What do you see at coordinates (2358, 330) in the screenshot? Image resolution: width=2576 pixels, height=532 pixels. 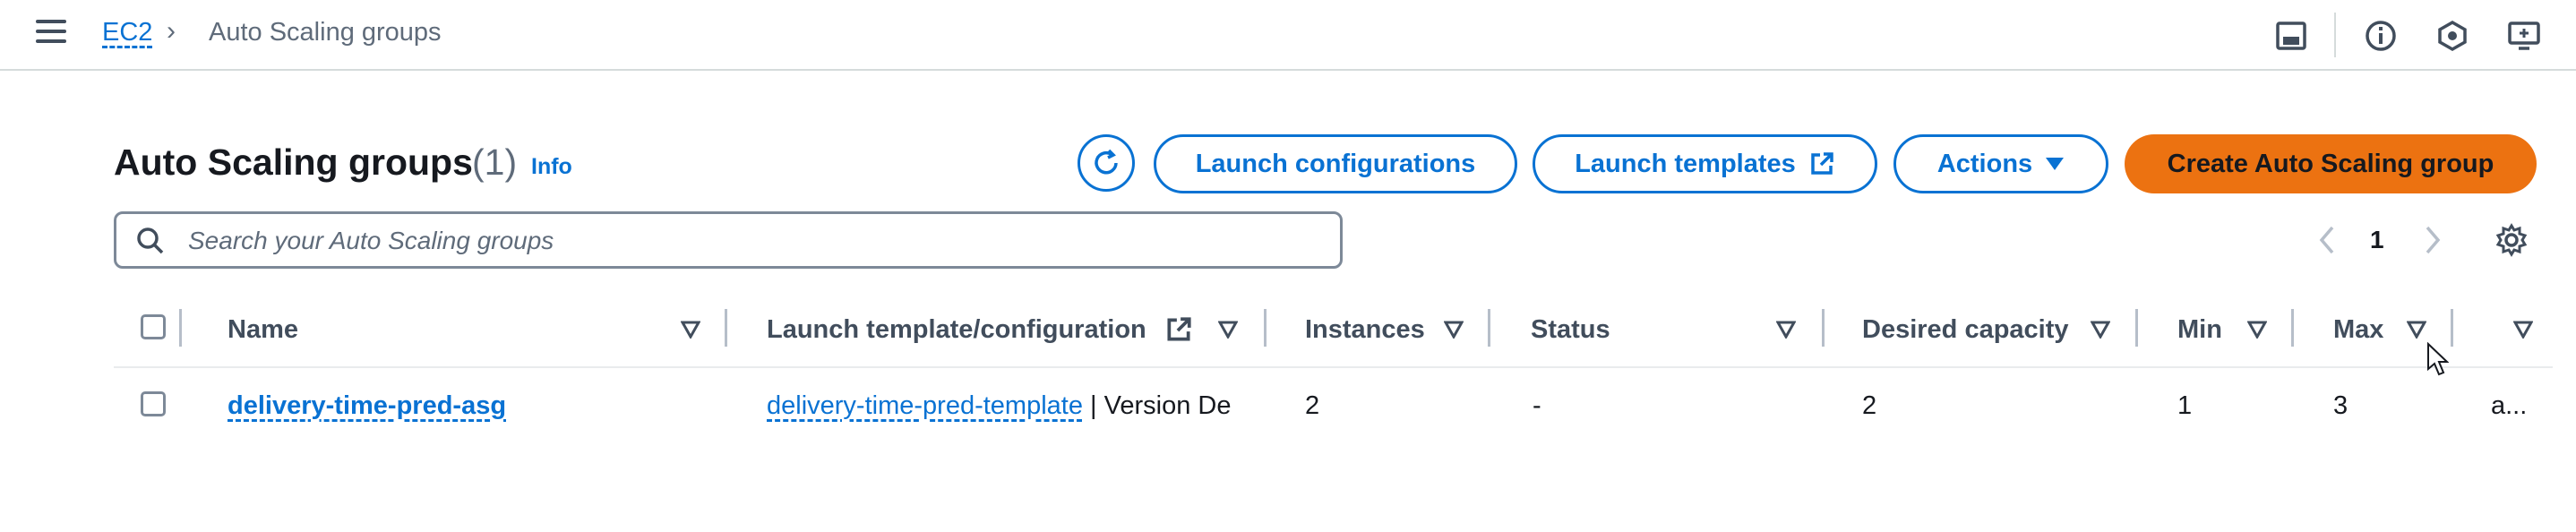 I see `column-header-max: Max` at bounding box center [2358, 330].